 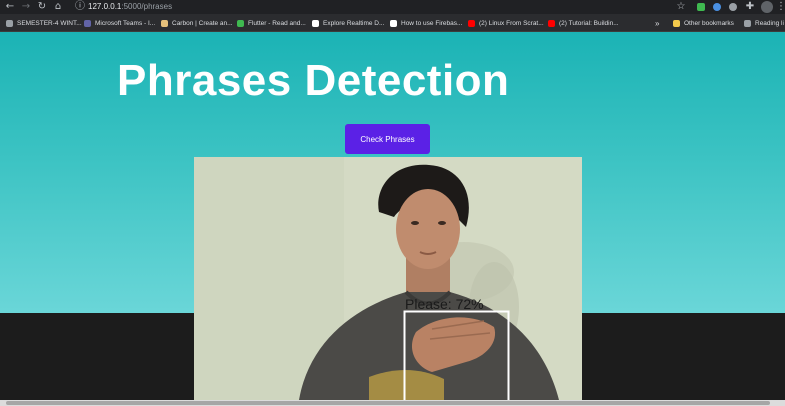 I want to click on check-phrases-button: Check Phrases, so click(x=387, y=139).